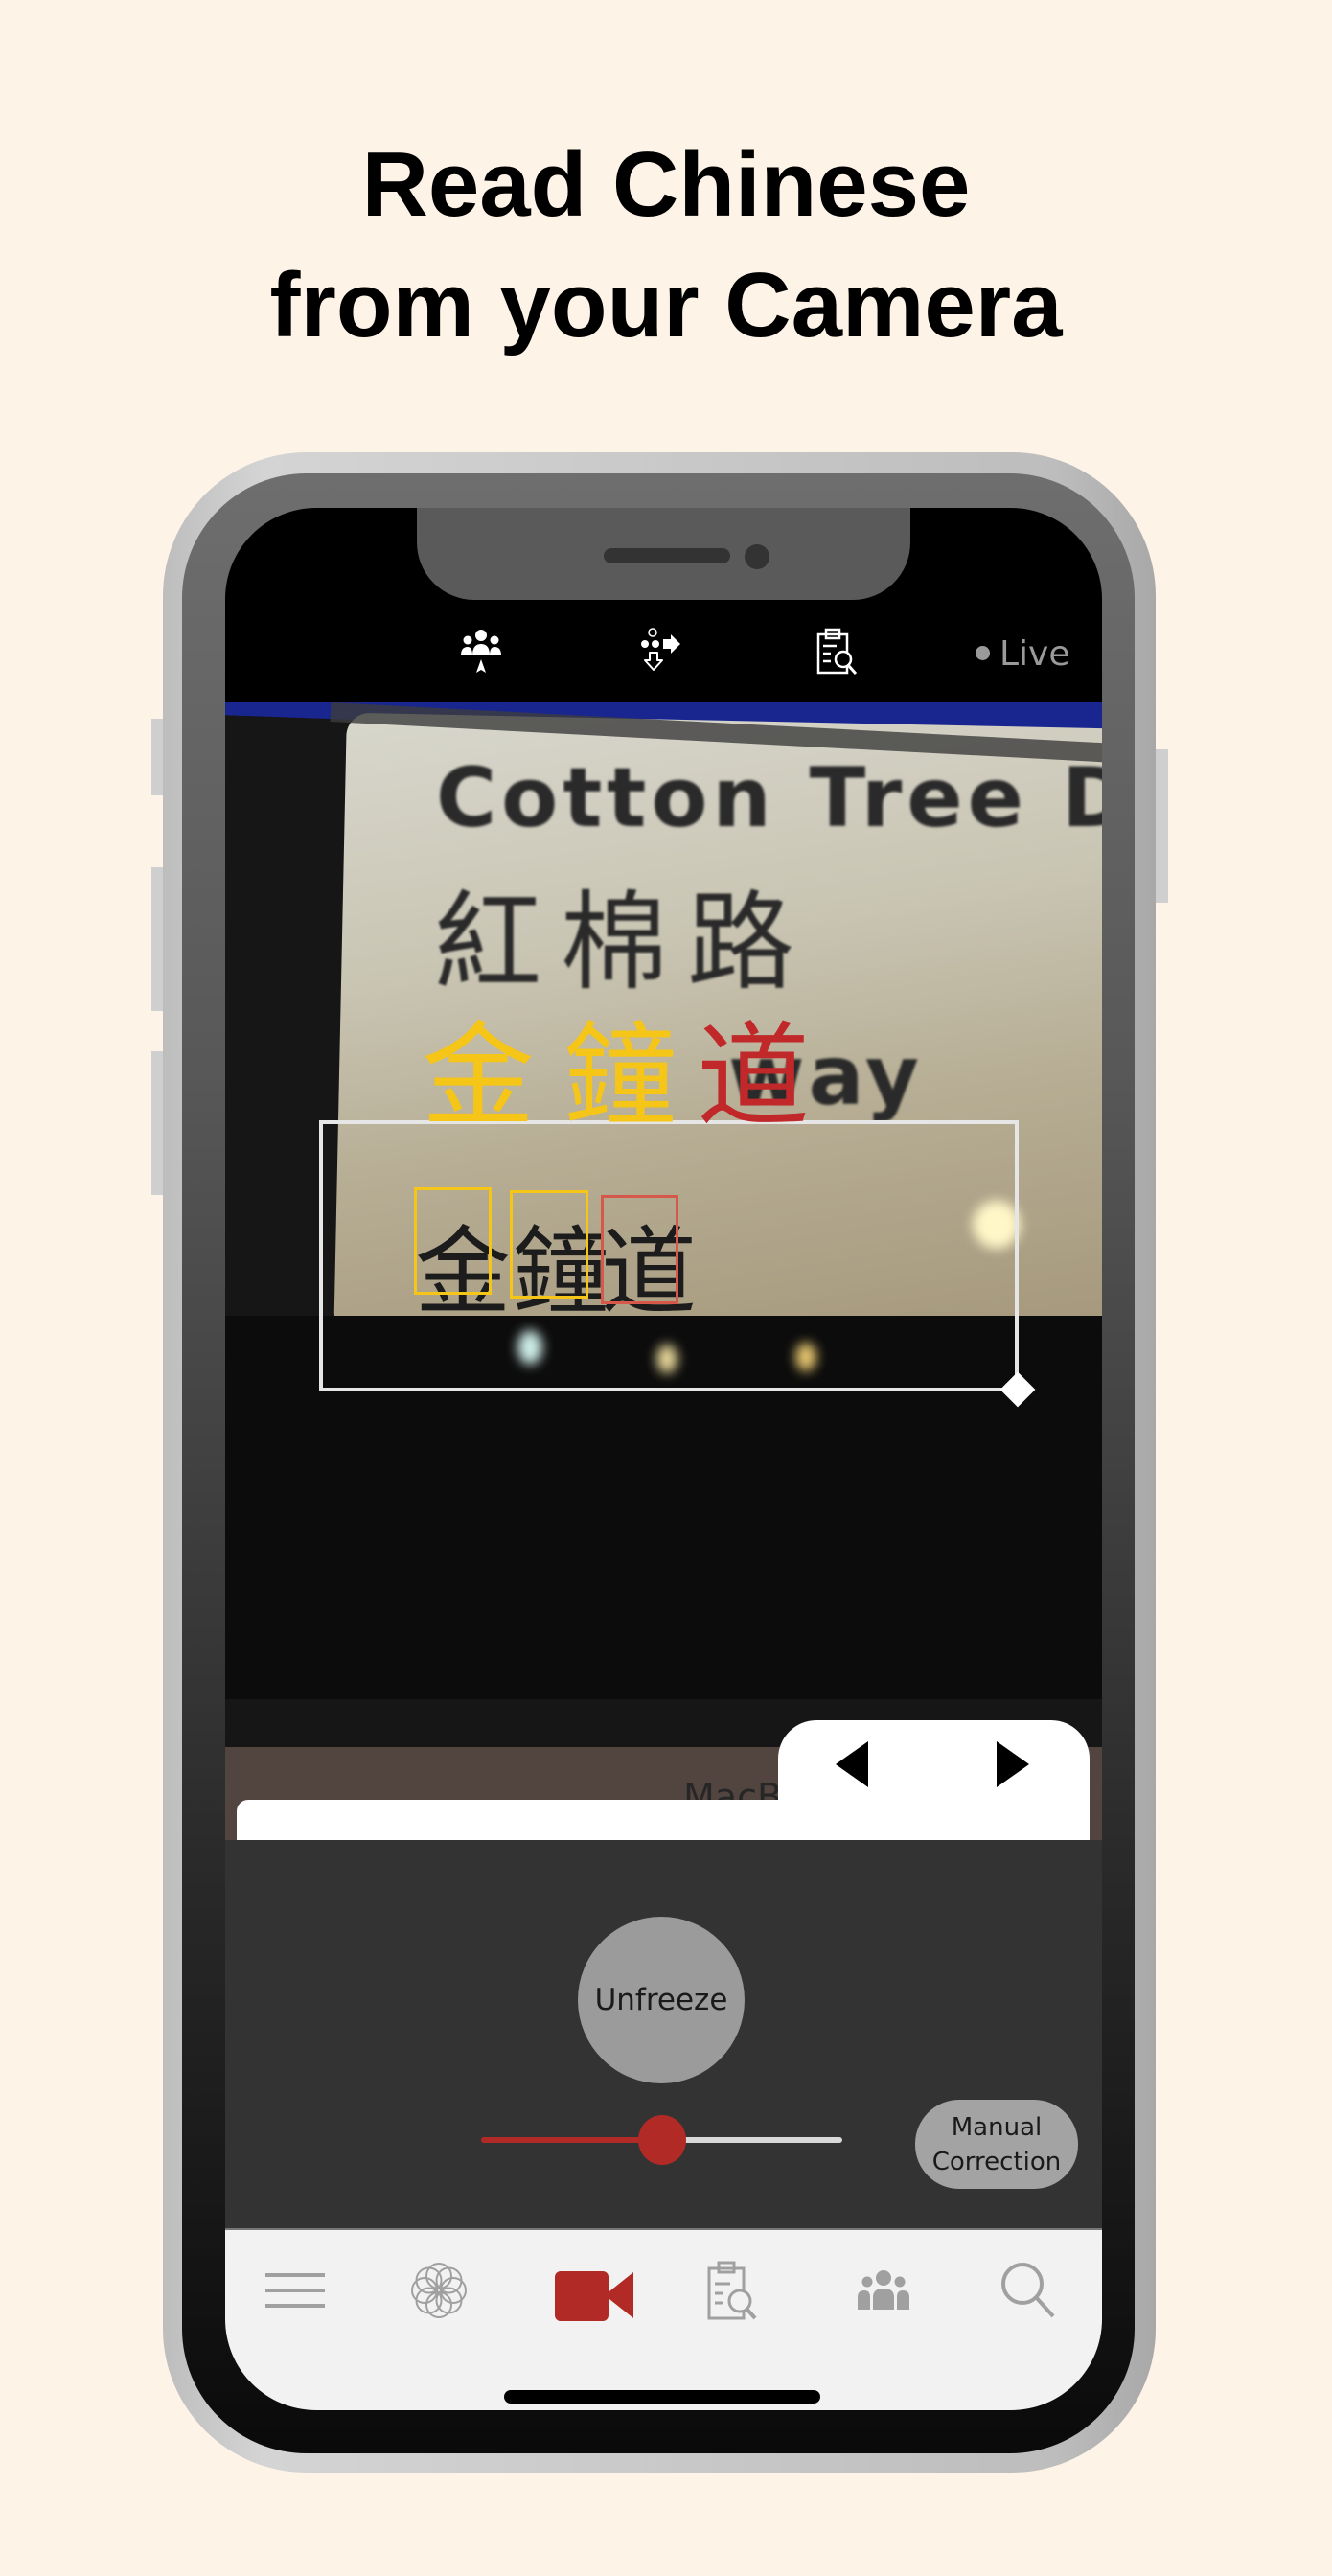  I want to click on home-indicator, so click(662, 2397).